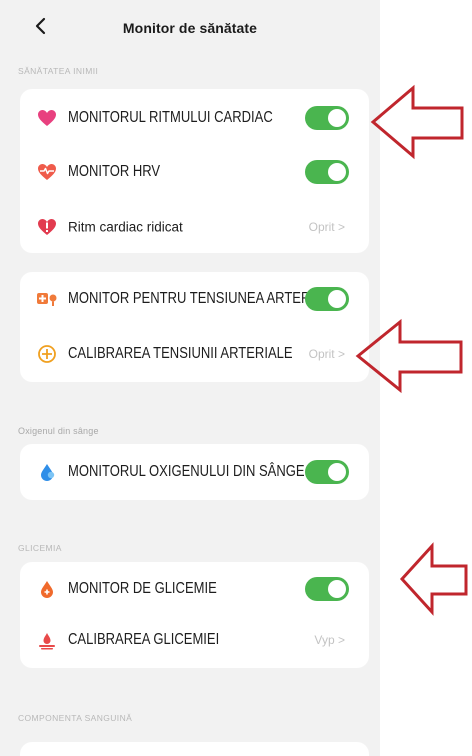 Image resolution: width=472 pixels, height=756 pixels. I want to click on section-label-glucose: GLICEMIA, so click(40, 548).